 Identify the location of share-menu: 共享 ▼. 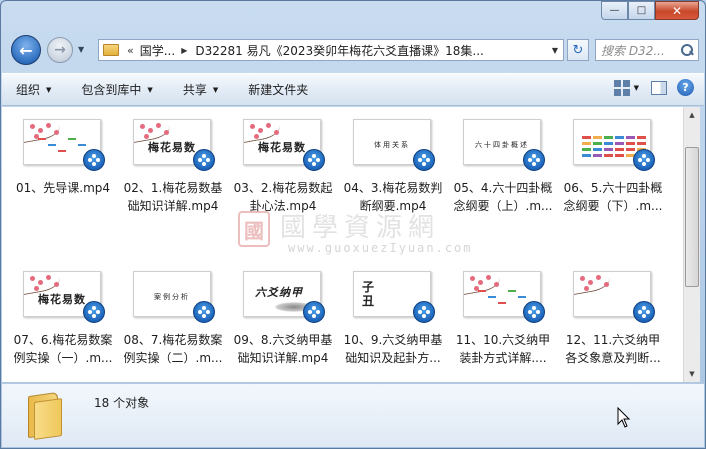
(200, 89).